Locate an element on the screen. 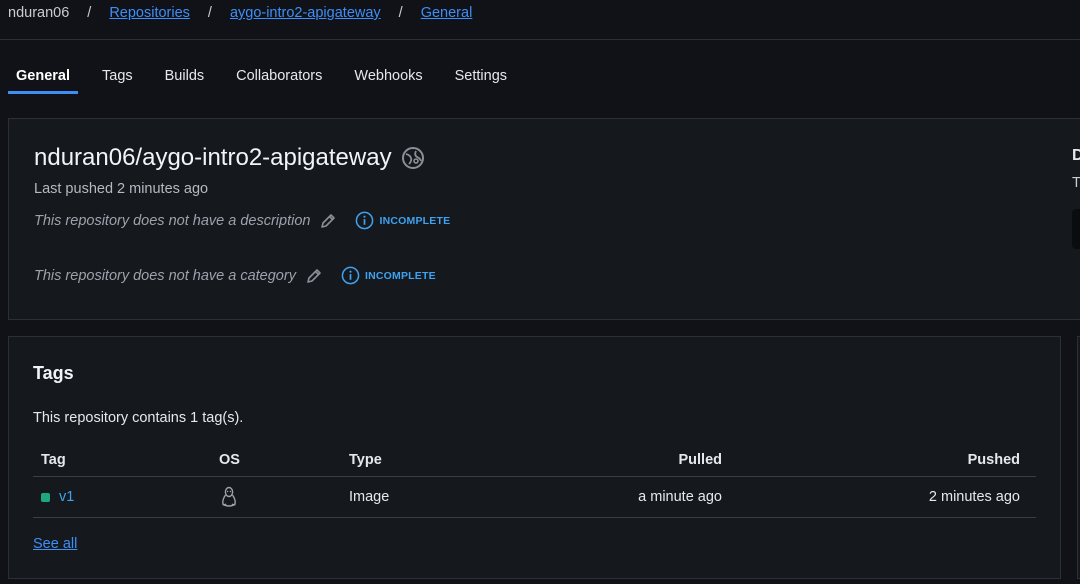 This screenshot has height=584, width=1080. tag-link: v1 is located at coordinates (66, 497).